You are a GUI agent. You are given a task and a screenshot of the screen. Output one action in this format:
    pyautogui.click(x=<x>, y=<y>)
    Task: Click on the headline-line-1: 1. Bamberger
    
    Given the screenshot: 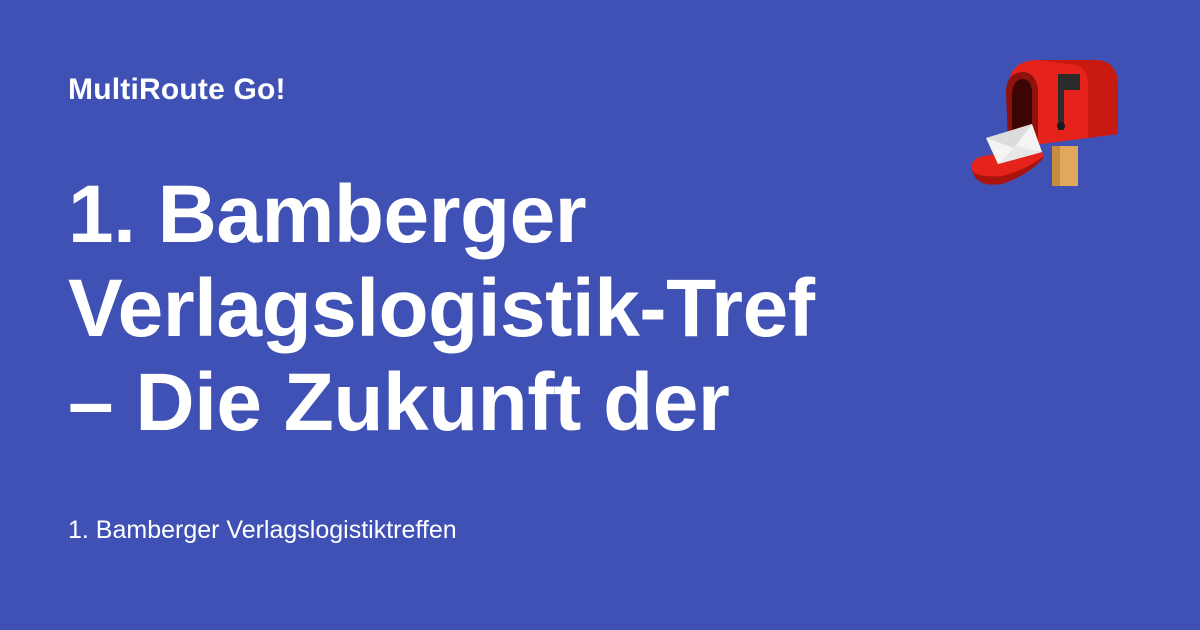 What is the action you would take?
    pyautogui.click(x=327, y=214)
    